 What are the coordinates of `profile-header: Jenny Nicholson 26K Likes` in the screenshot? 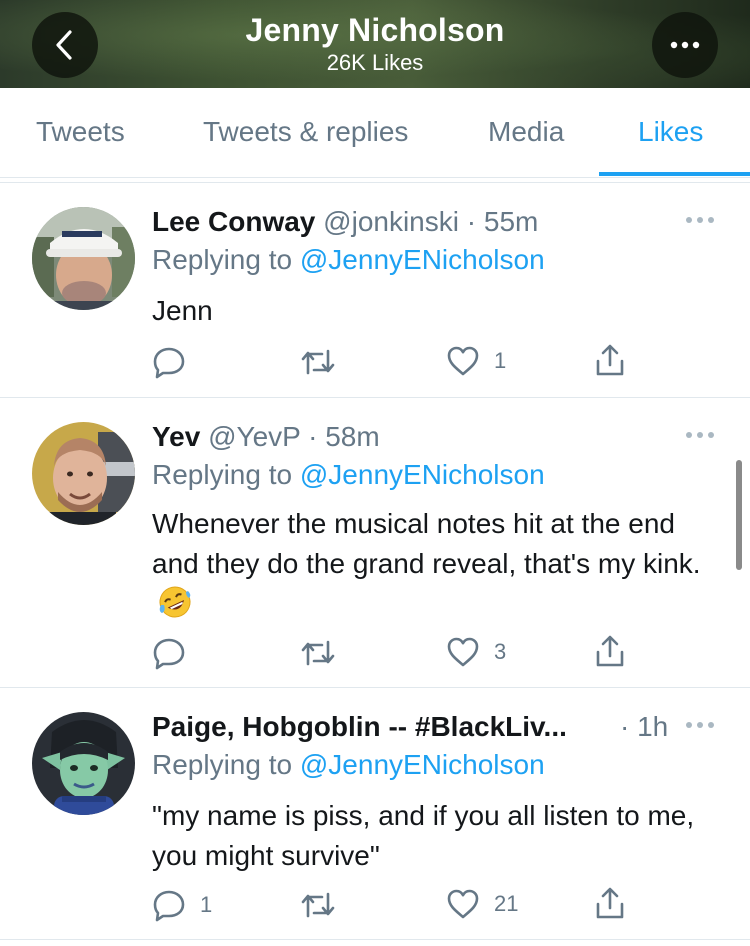 It's located at (375, 44).